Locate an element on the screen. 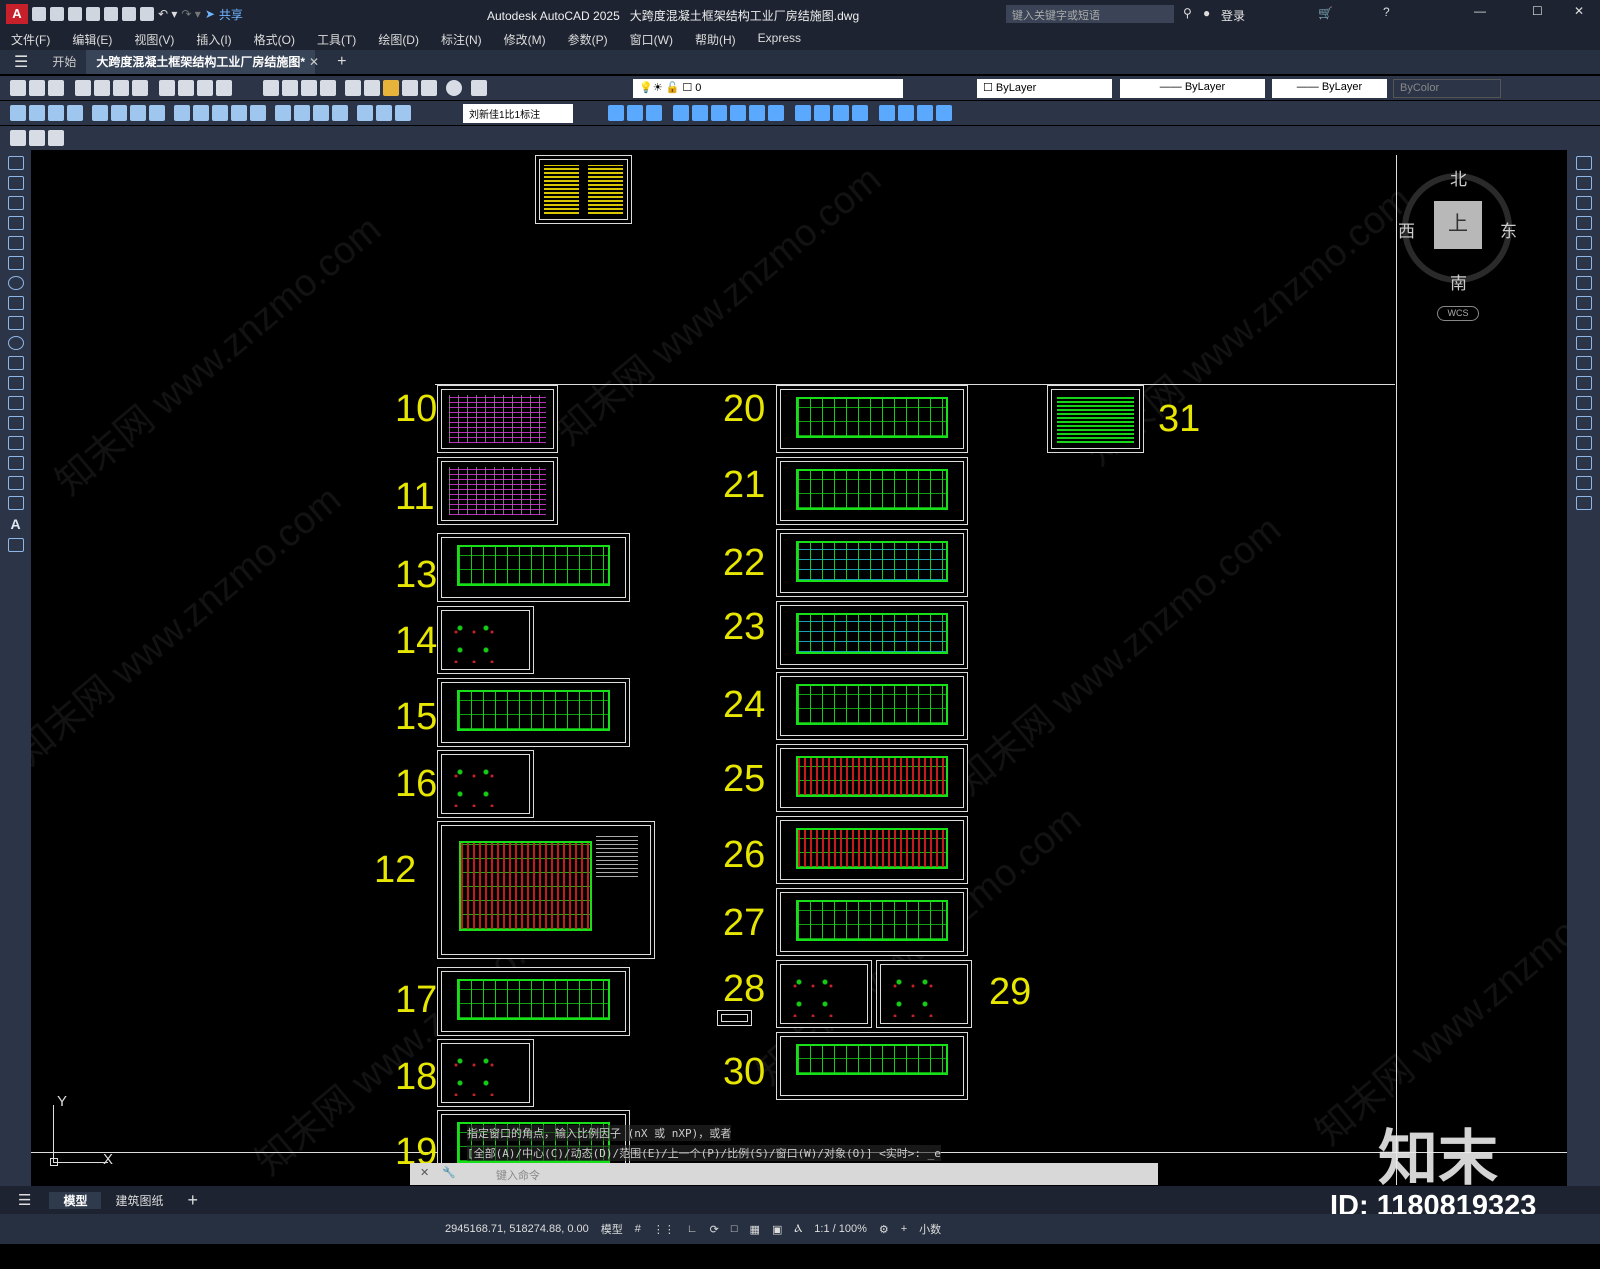  osnap-icon: □ is located at coordinates (734, 1229).